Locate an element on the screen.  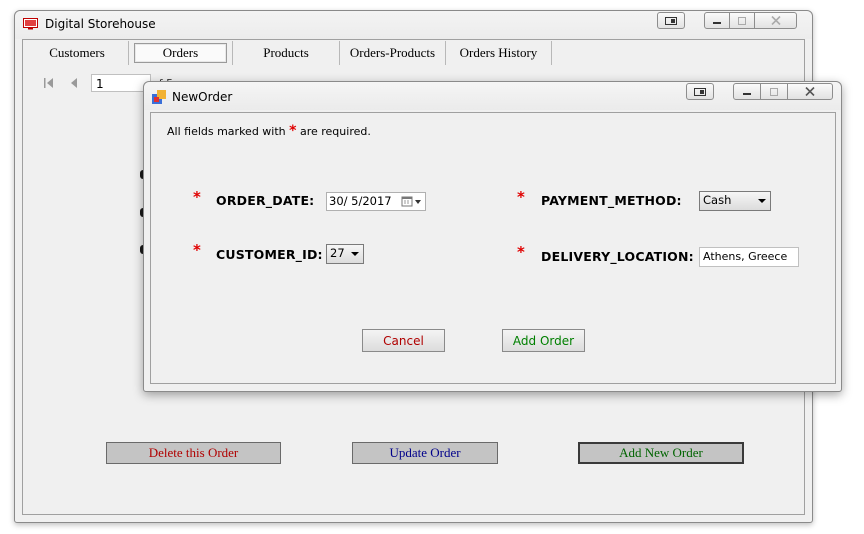
payment-method-required-star: * is located at coordinates (521, 197).